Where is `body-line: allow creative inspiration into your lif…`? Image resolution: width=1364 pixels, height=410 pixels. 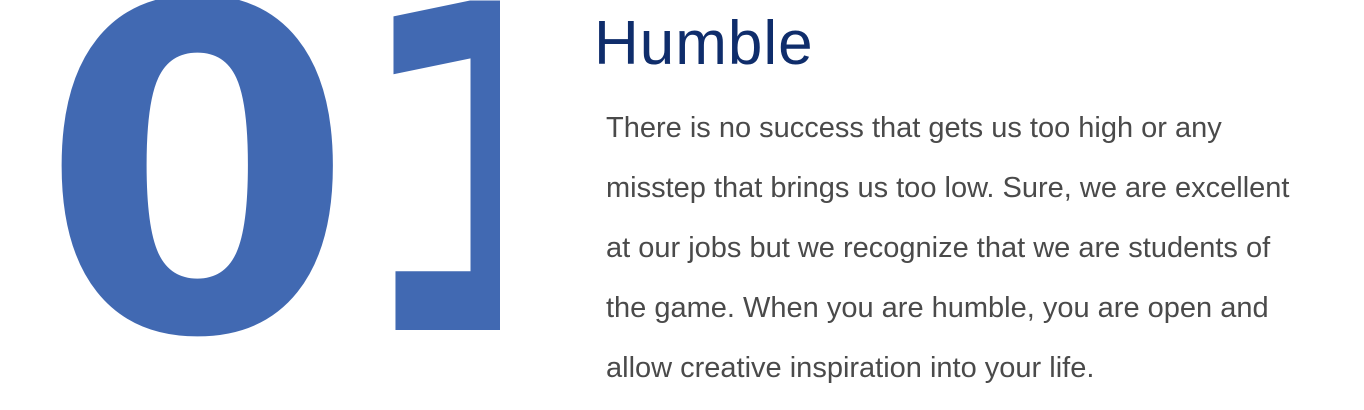 body-line: allow creative inspiration into your lif… is located at coordinates (850, 368).